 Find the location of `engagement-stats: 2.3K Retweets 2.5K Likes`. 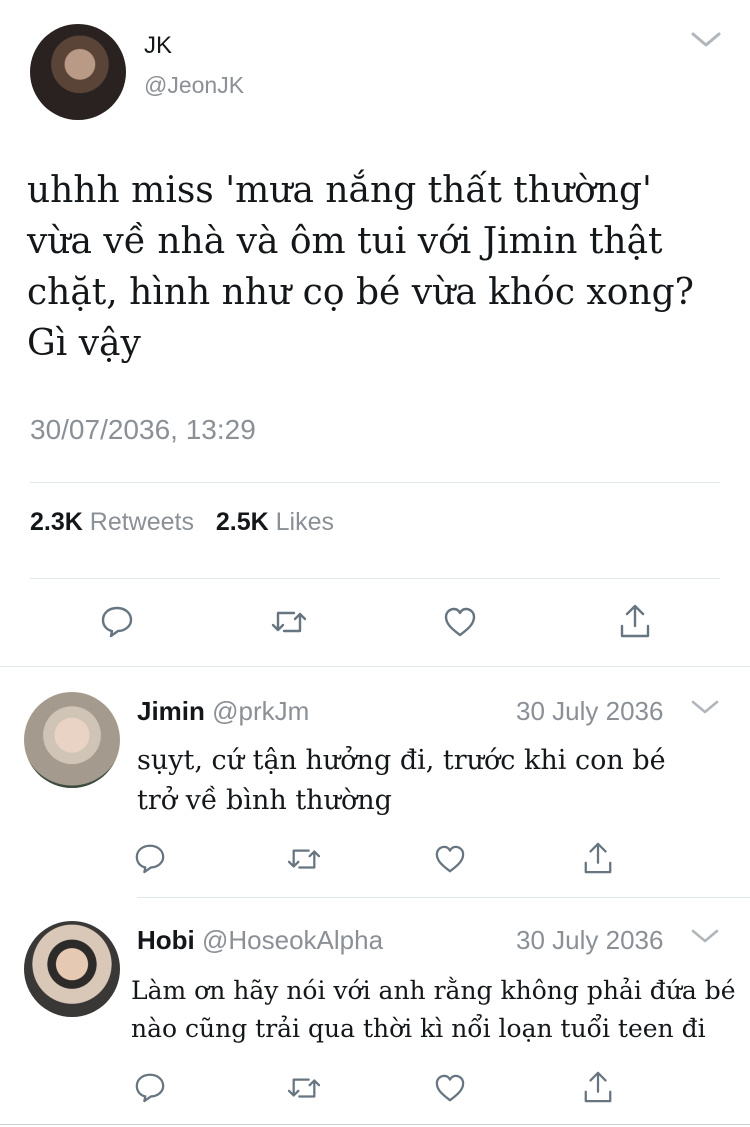

engagement-stats: 2.3K Retweets 2.5K Likes is located at coordinates (182, 522).